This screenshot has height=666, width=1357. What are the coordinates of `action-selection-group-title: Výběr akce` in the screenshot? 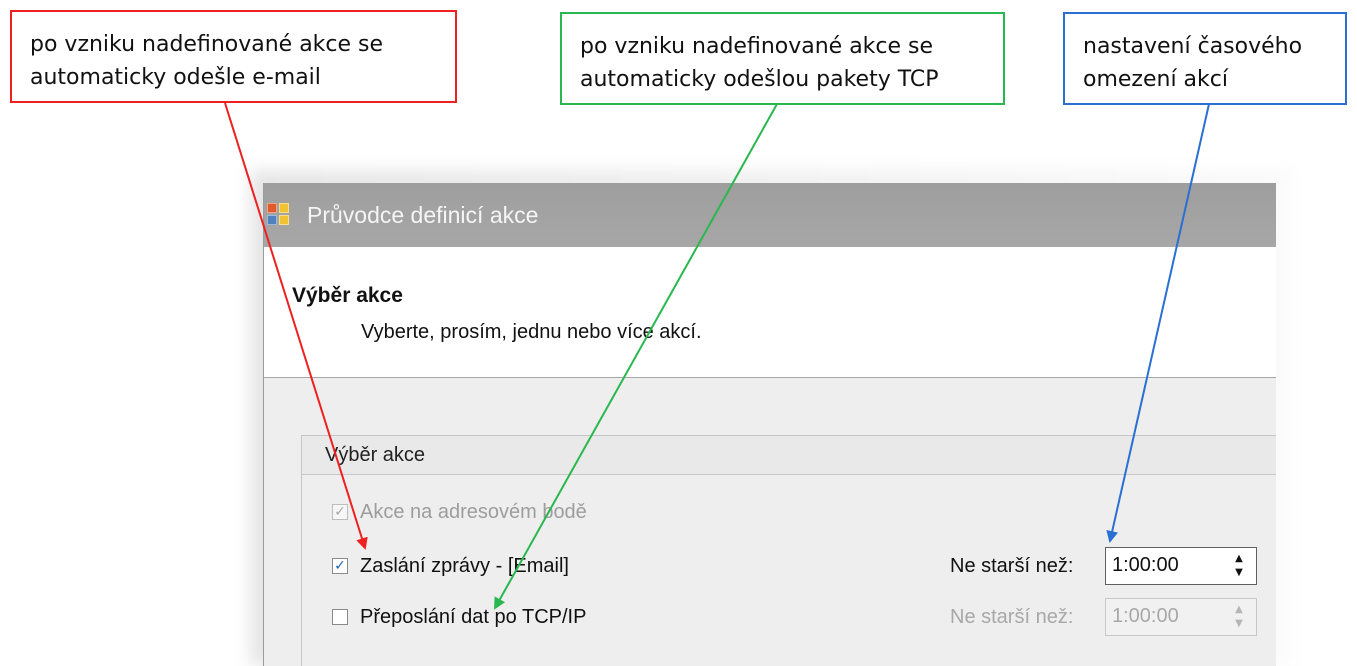 It's located at (375, 455).